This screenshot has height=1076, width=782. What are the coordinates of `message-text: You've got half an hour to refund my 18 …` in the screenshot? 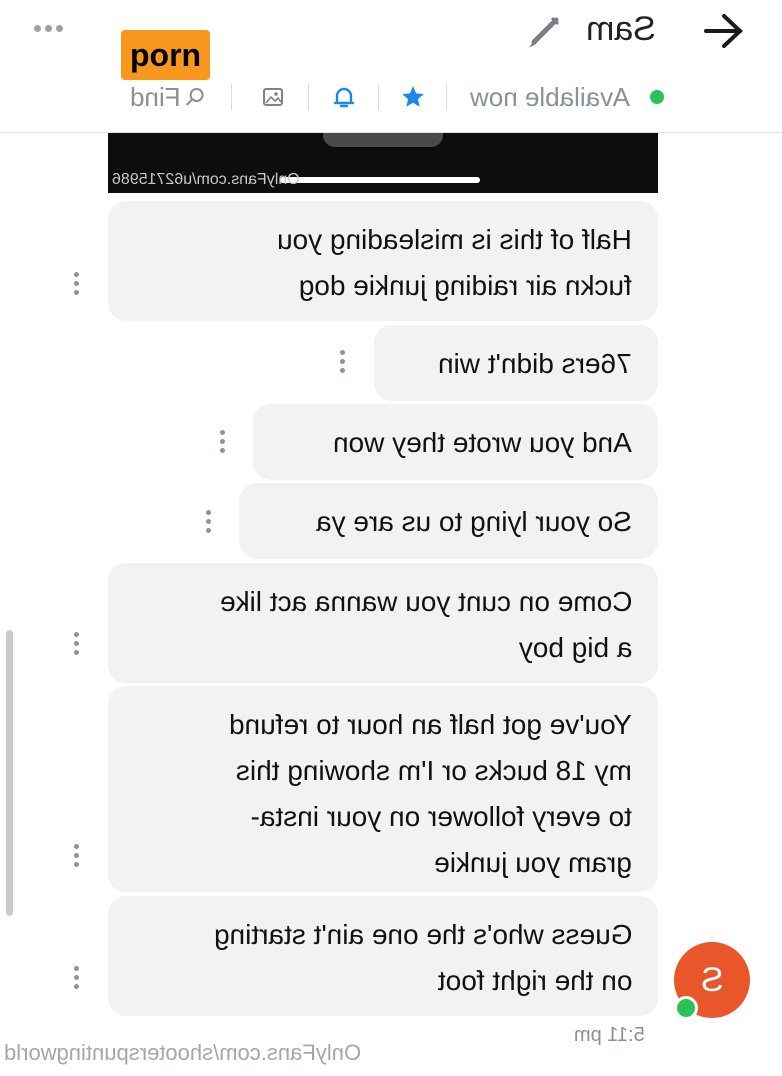 It's located at (430, 793).